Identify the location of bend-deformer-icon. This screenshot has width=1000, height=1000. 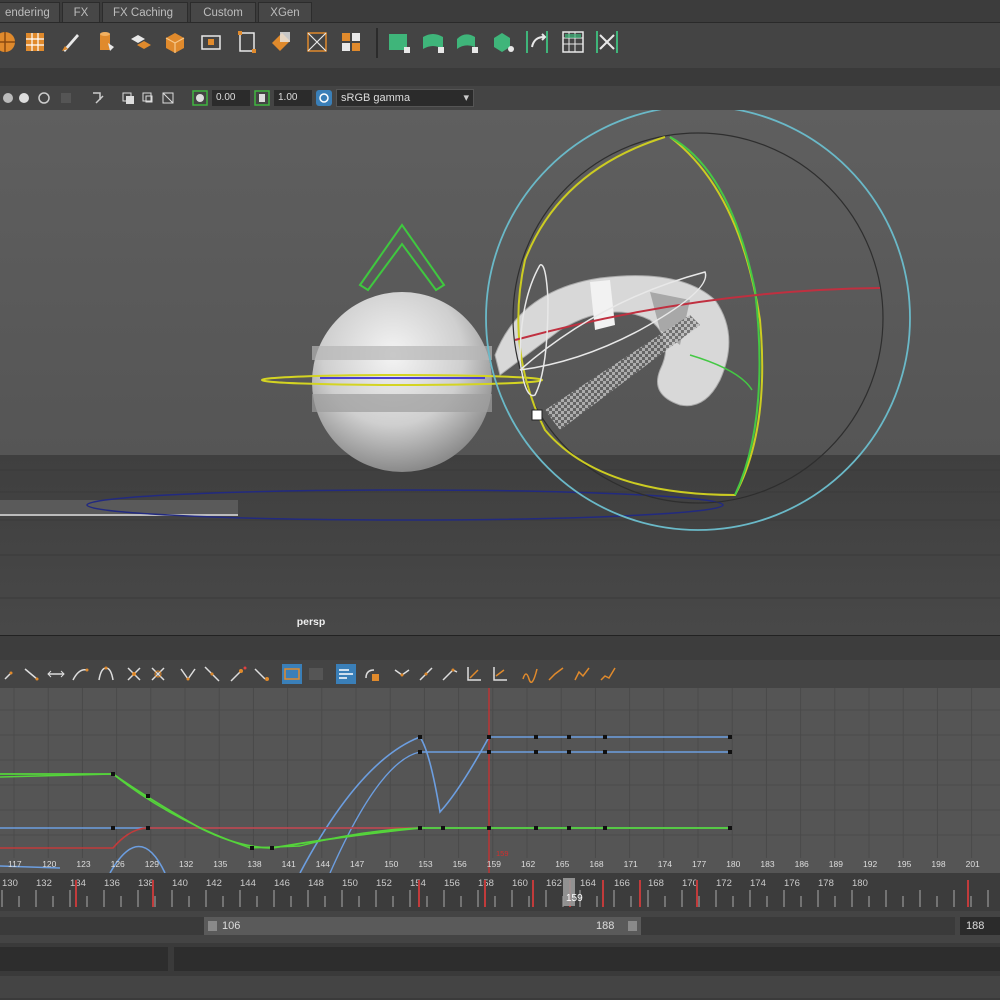
(537, 42).